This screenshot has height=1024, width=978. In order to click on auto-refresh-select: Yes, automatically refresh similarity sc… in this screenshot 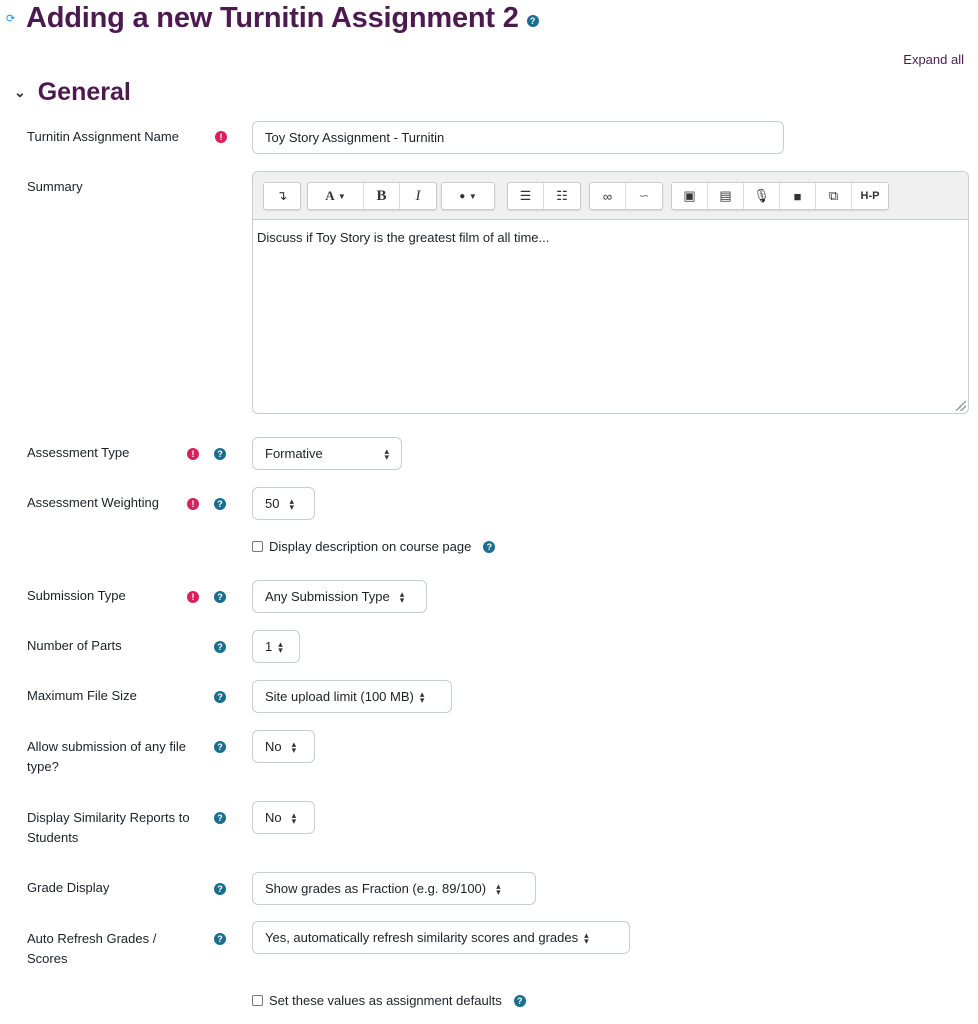, I will do `click(441, 937)`.